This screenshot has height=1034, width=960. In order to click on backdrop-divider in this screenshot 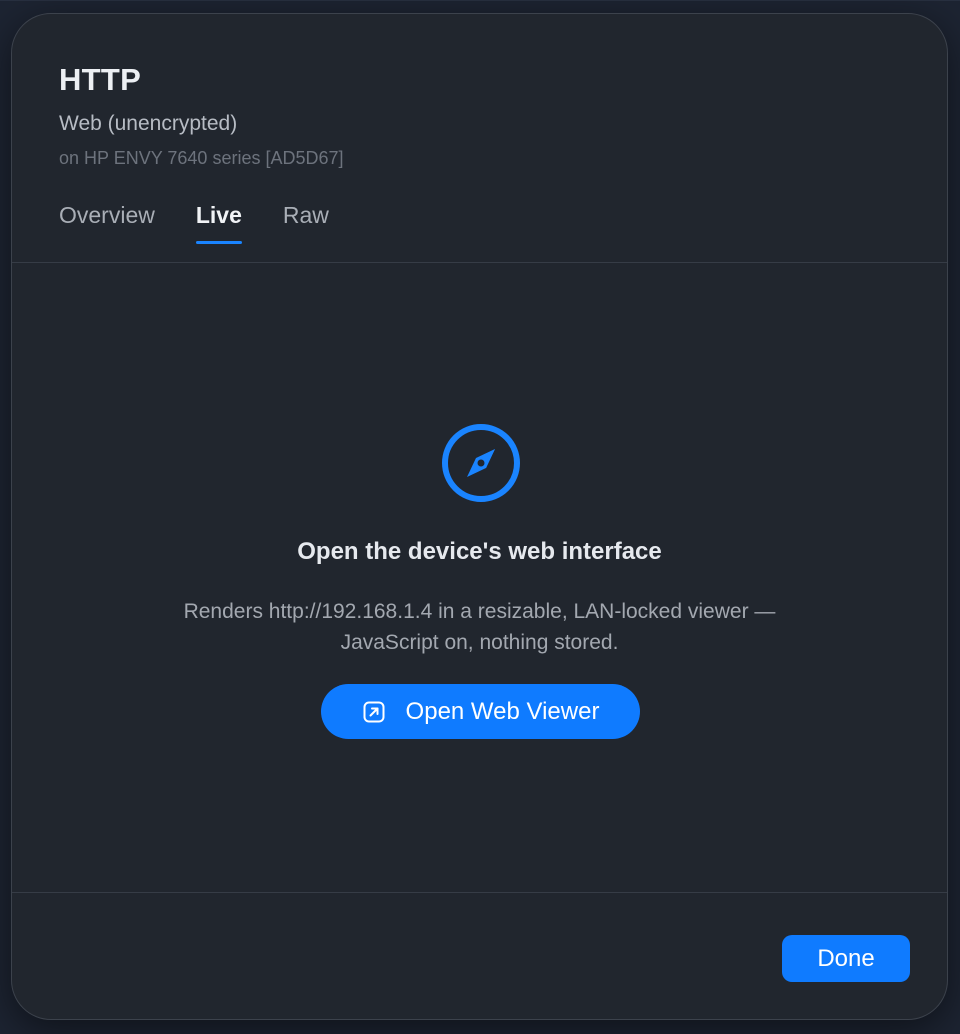, I will do `click(480, 0)`.